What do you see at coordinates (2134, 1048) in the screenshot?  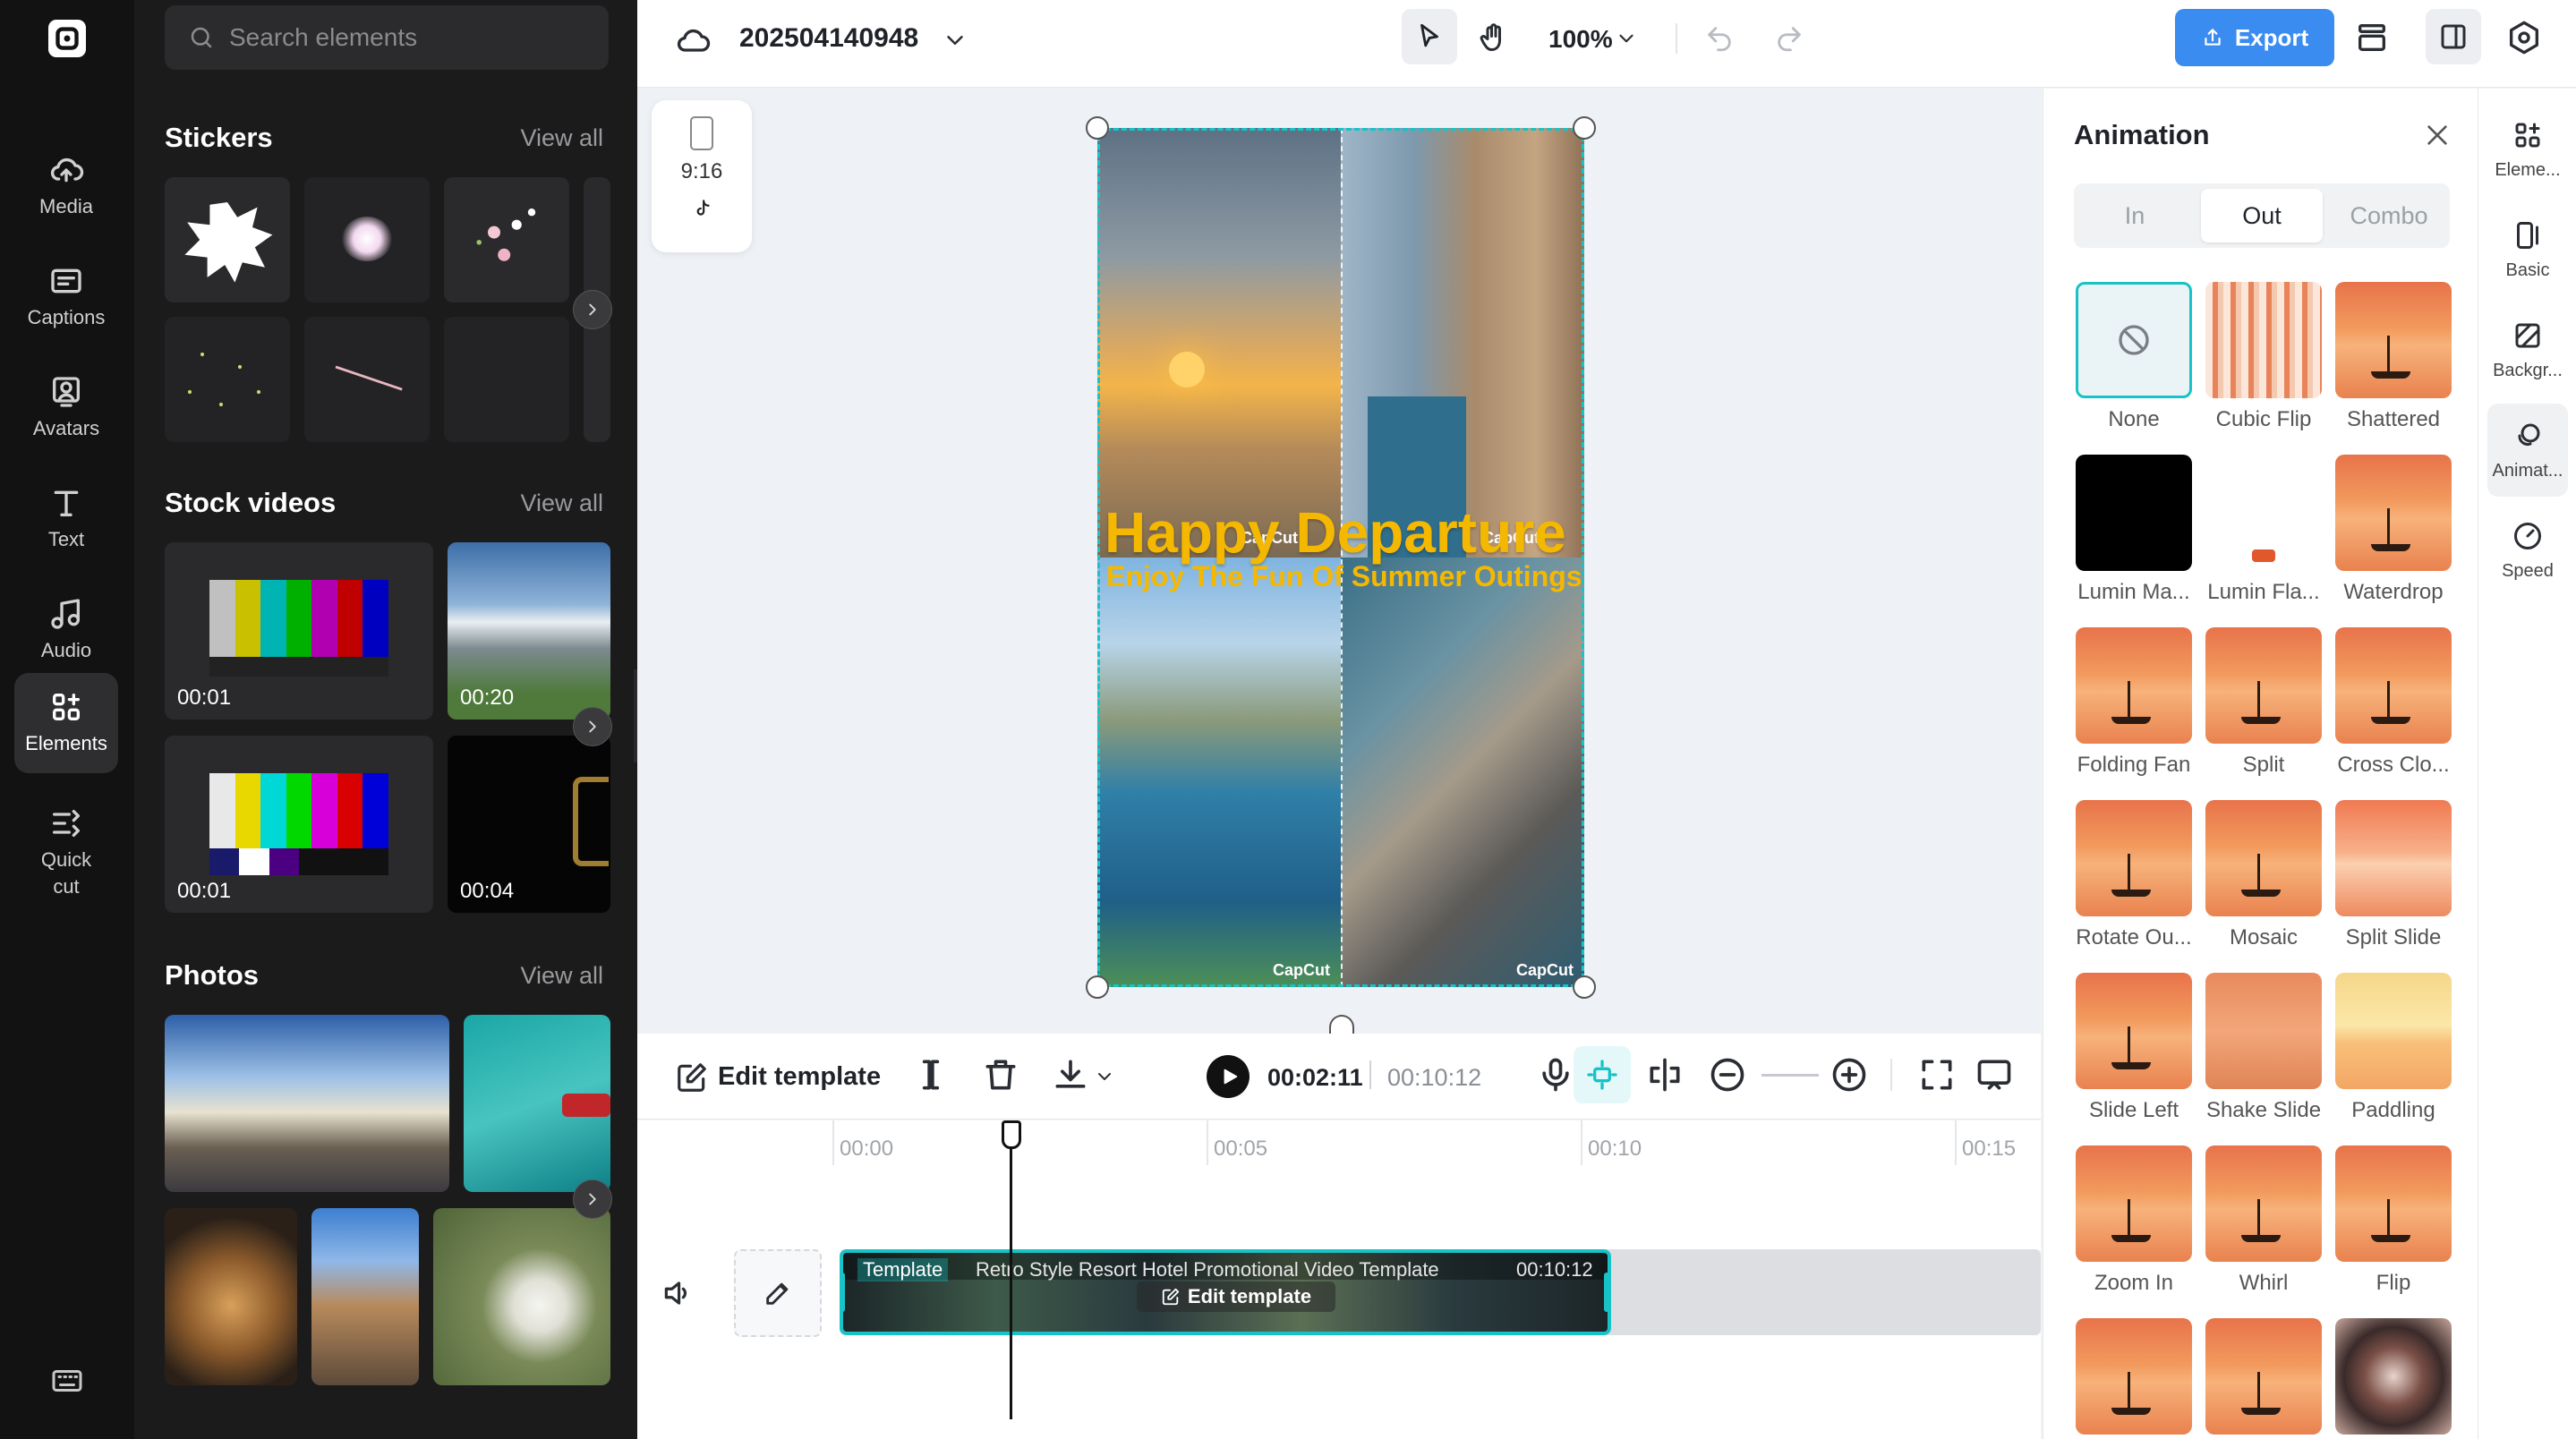 I see `anim-slide-left: Slide Left` at bounding box center [2134, 1048].